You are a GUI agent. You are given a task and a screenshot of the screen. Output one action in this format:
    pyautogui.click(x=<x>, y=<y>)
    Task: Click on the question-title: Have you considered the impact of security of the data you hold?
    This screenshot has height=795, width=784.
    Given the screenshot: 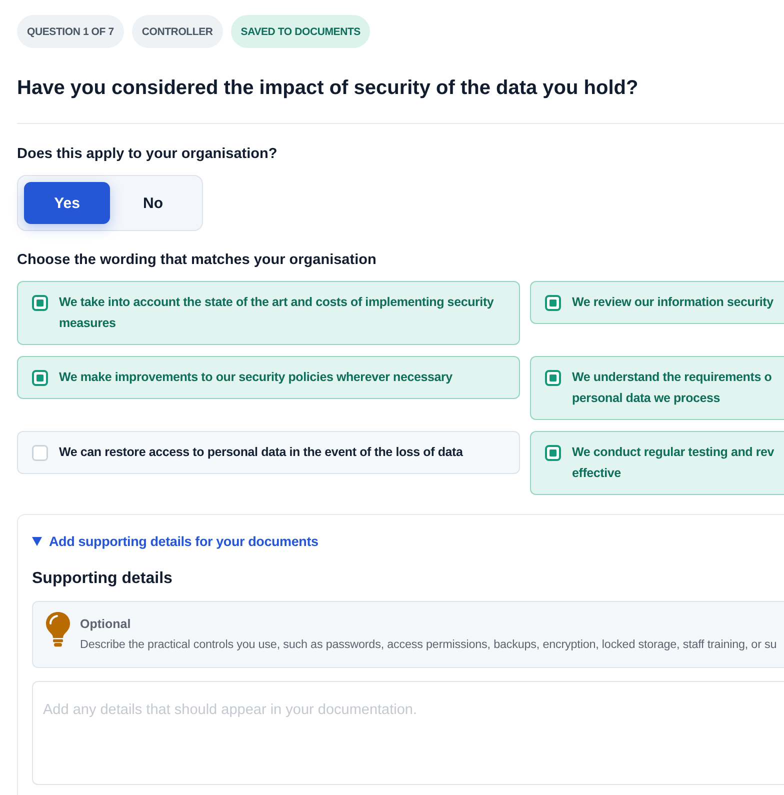 What is the action you would take?
    pyautogui.click(x=328, y=88)
    